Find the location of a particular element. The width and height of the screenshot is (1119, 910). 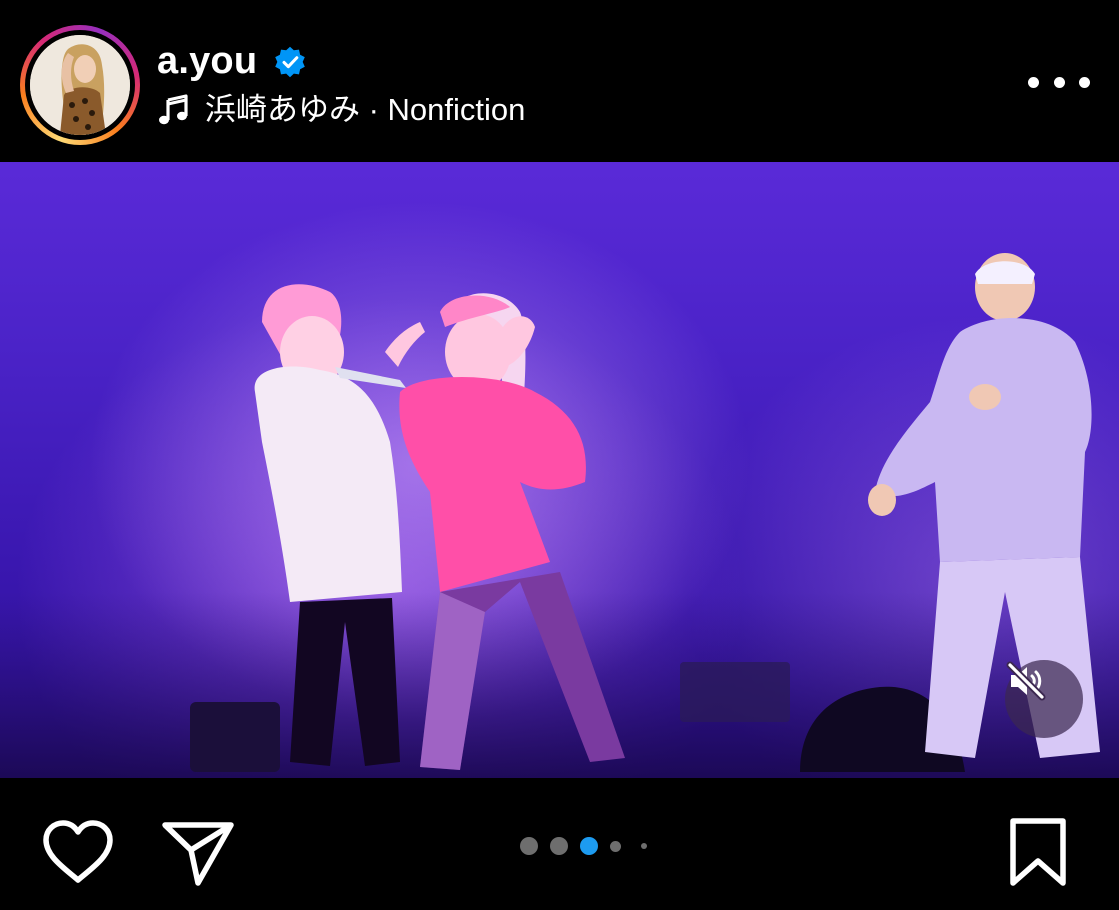

heart-icon is located at coordinates (78, 852).